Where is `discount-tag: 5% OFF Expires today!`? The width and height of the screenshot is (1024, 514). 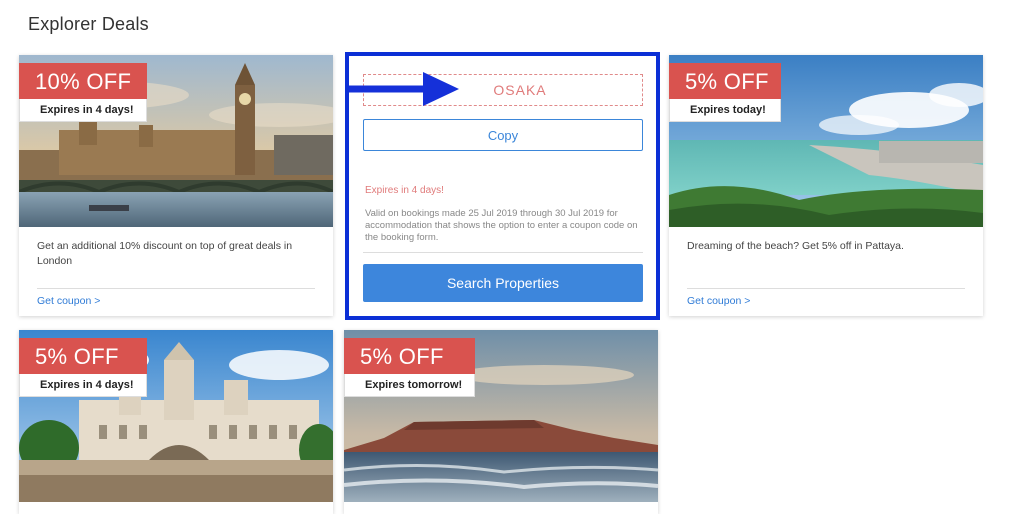
discount-tag: 5% OFF Expires today! is located at coordinates (725, 92).